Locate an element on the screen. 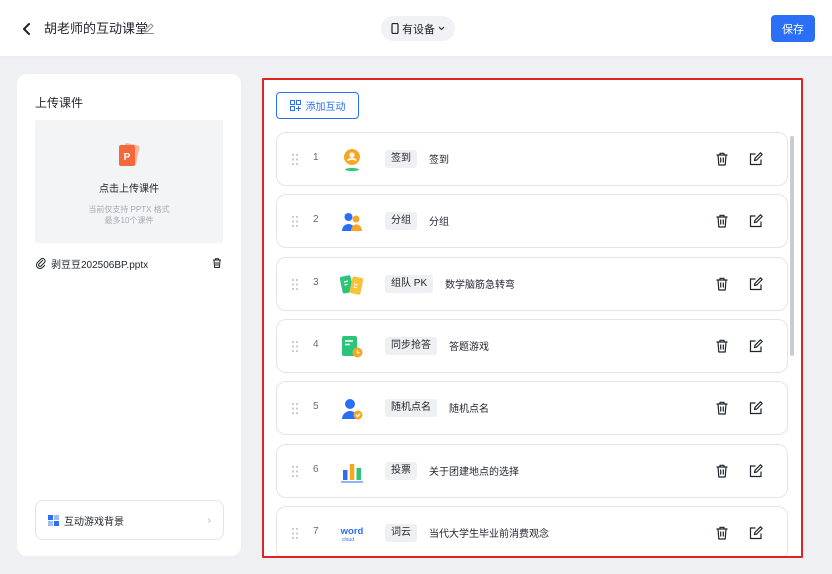 Image resolution: width=832 pixels, height=574 pixels. device-selector: 有设备 is located at coordinates (418, 28).